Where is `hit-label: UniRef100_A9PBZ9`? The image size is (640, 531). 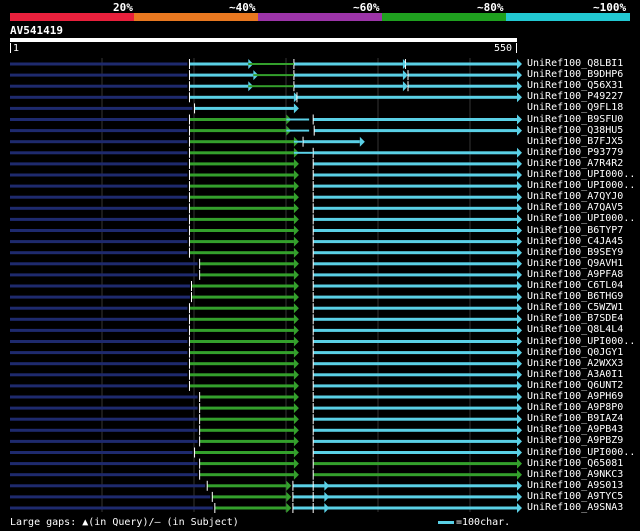
hit-label: UniRef100_A9PBZ9 is located at coordinates (575, 440).